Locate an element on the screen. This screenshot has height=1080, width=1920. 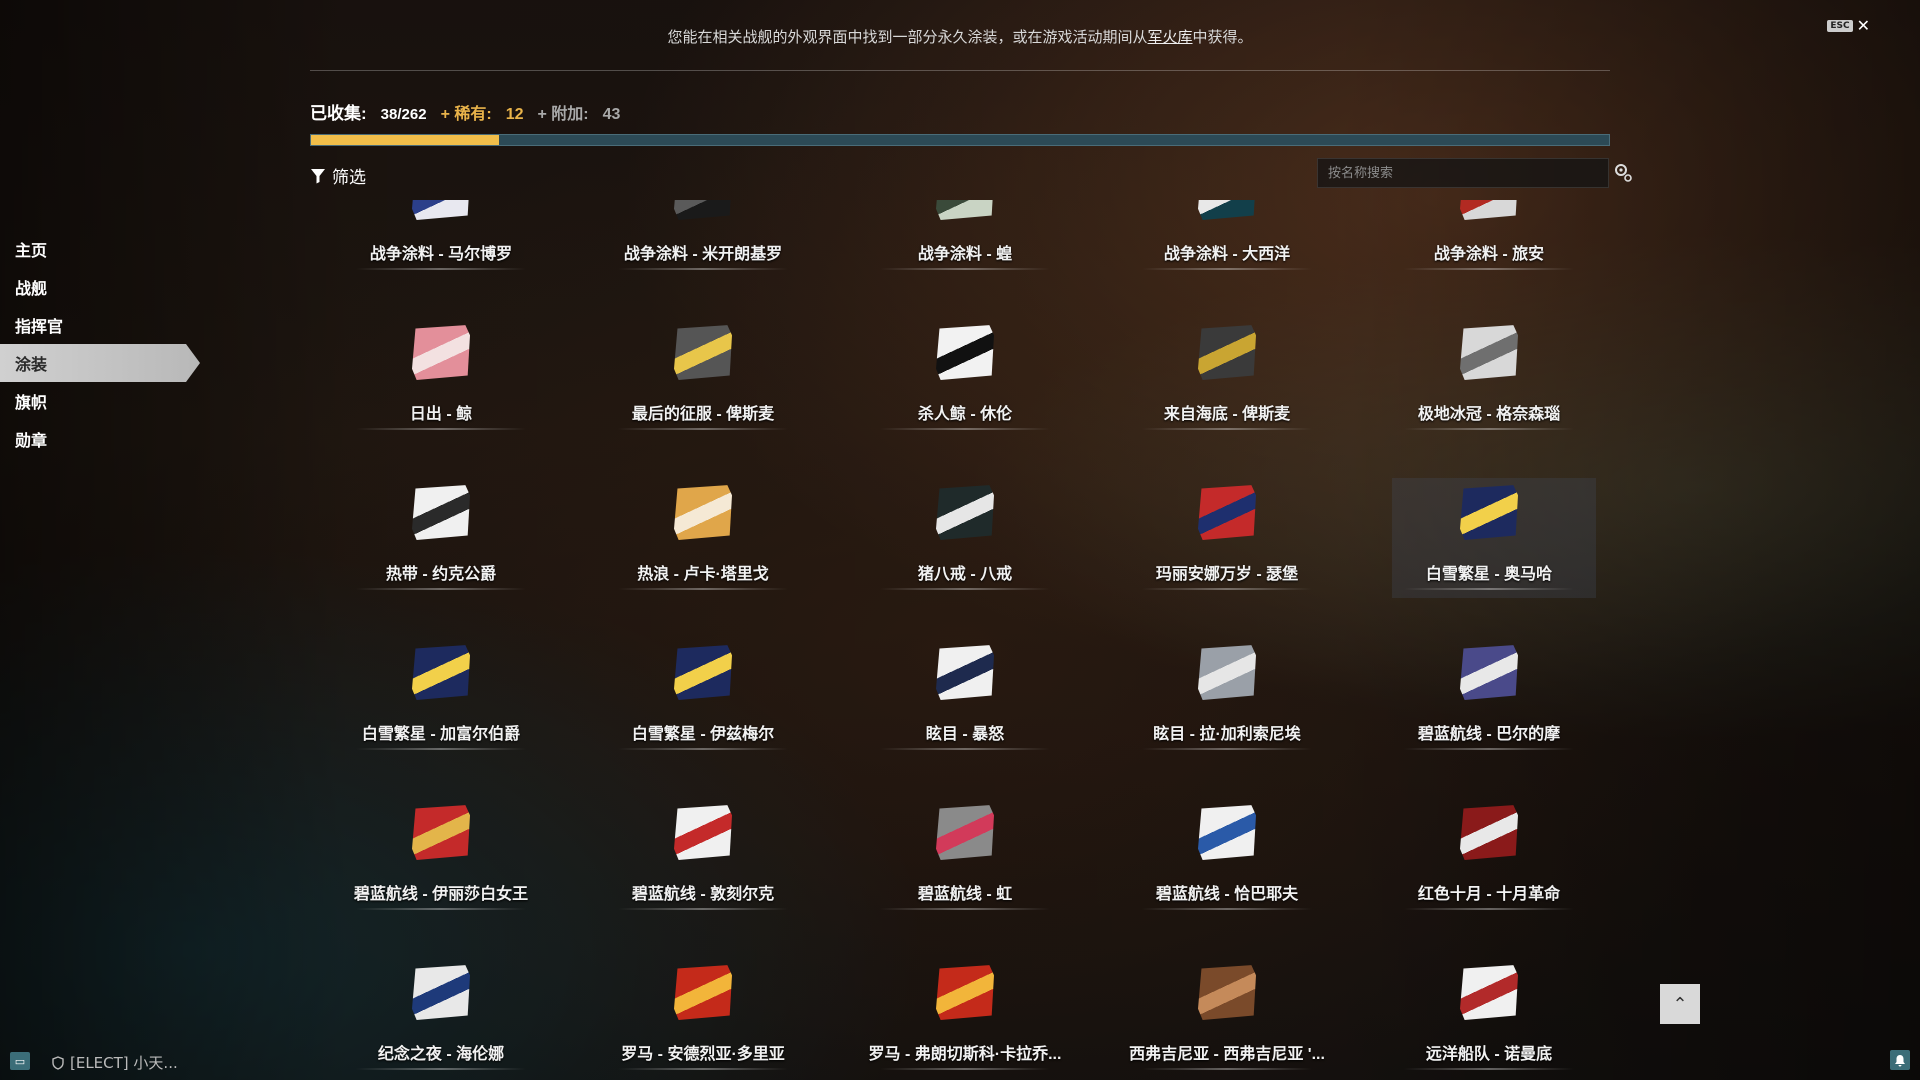
dazzle-stripe-icon is located at coordinates (965, 672).